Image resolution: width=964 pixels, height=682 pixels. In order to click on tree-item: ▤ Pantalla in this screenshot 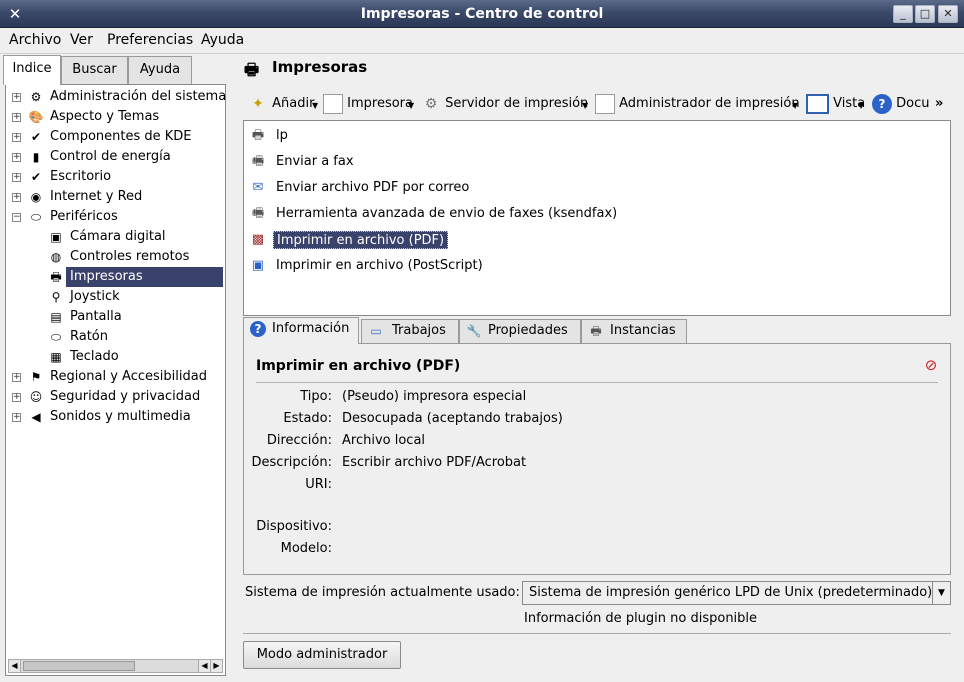, I will do `click(114, 317)`.